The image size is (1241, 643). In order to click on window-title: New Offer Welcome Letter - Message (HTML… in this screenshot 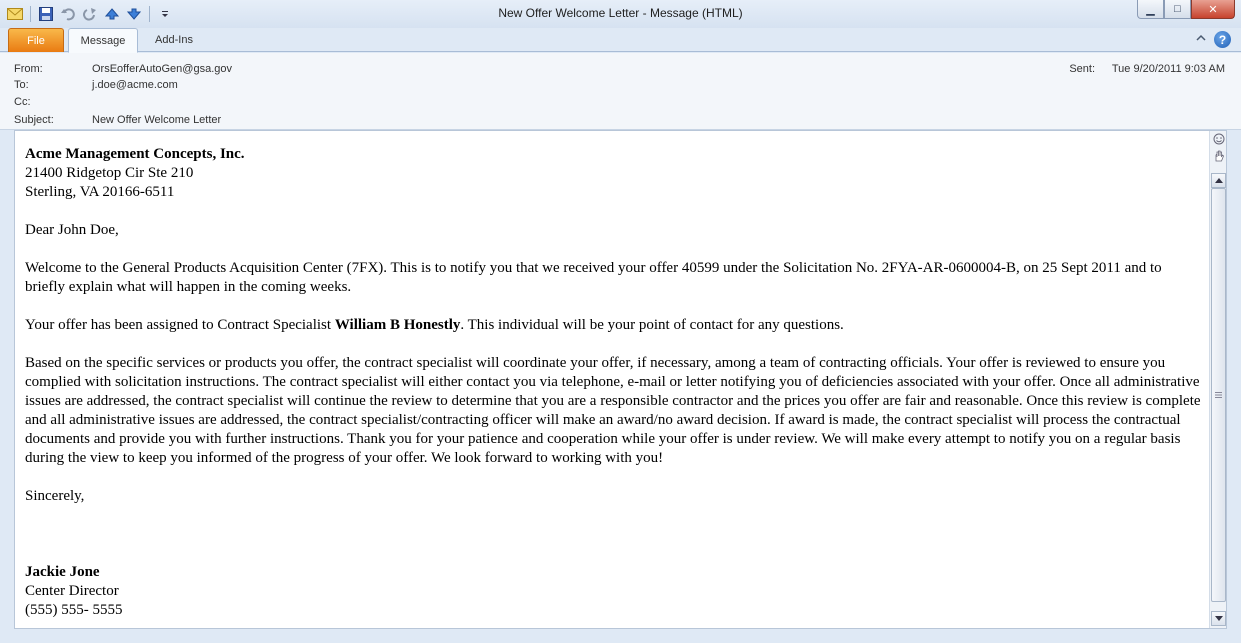, I will do `click(620, 13)`.